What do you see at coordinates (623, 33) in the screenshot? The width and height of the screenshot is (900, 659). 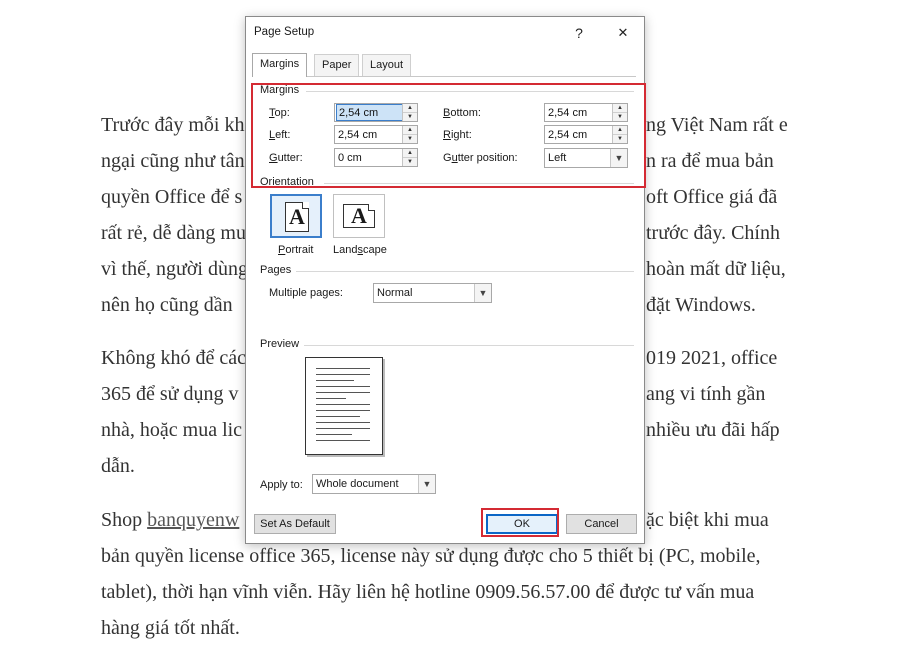 I see `close-button: ✕` at bounding box center [623, 33].